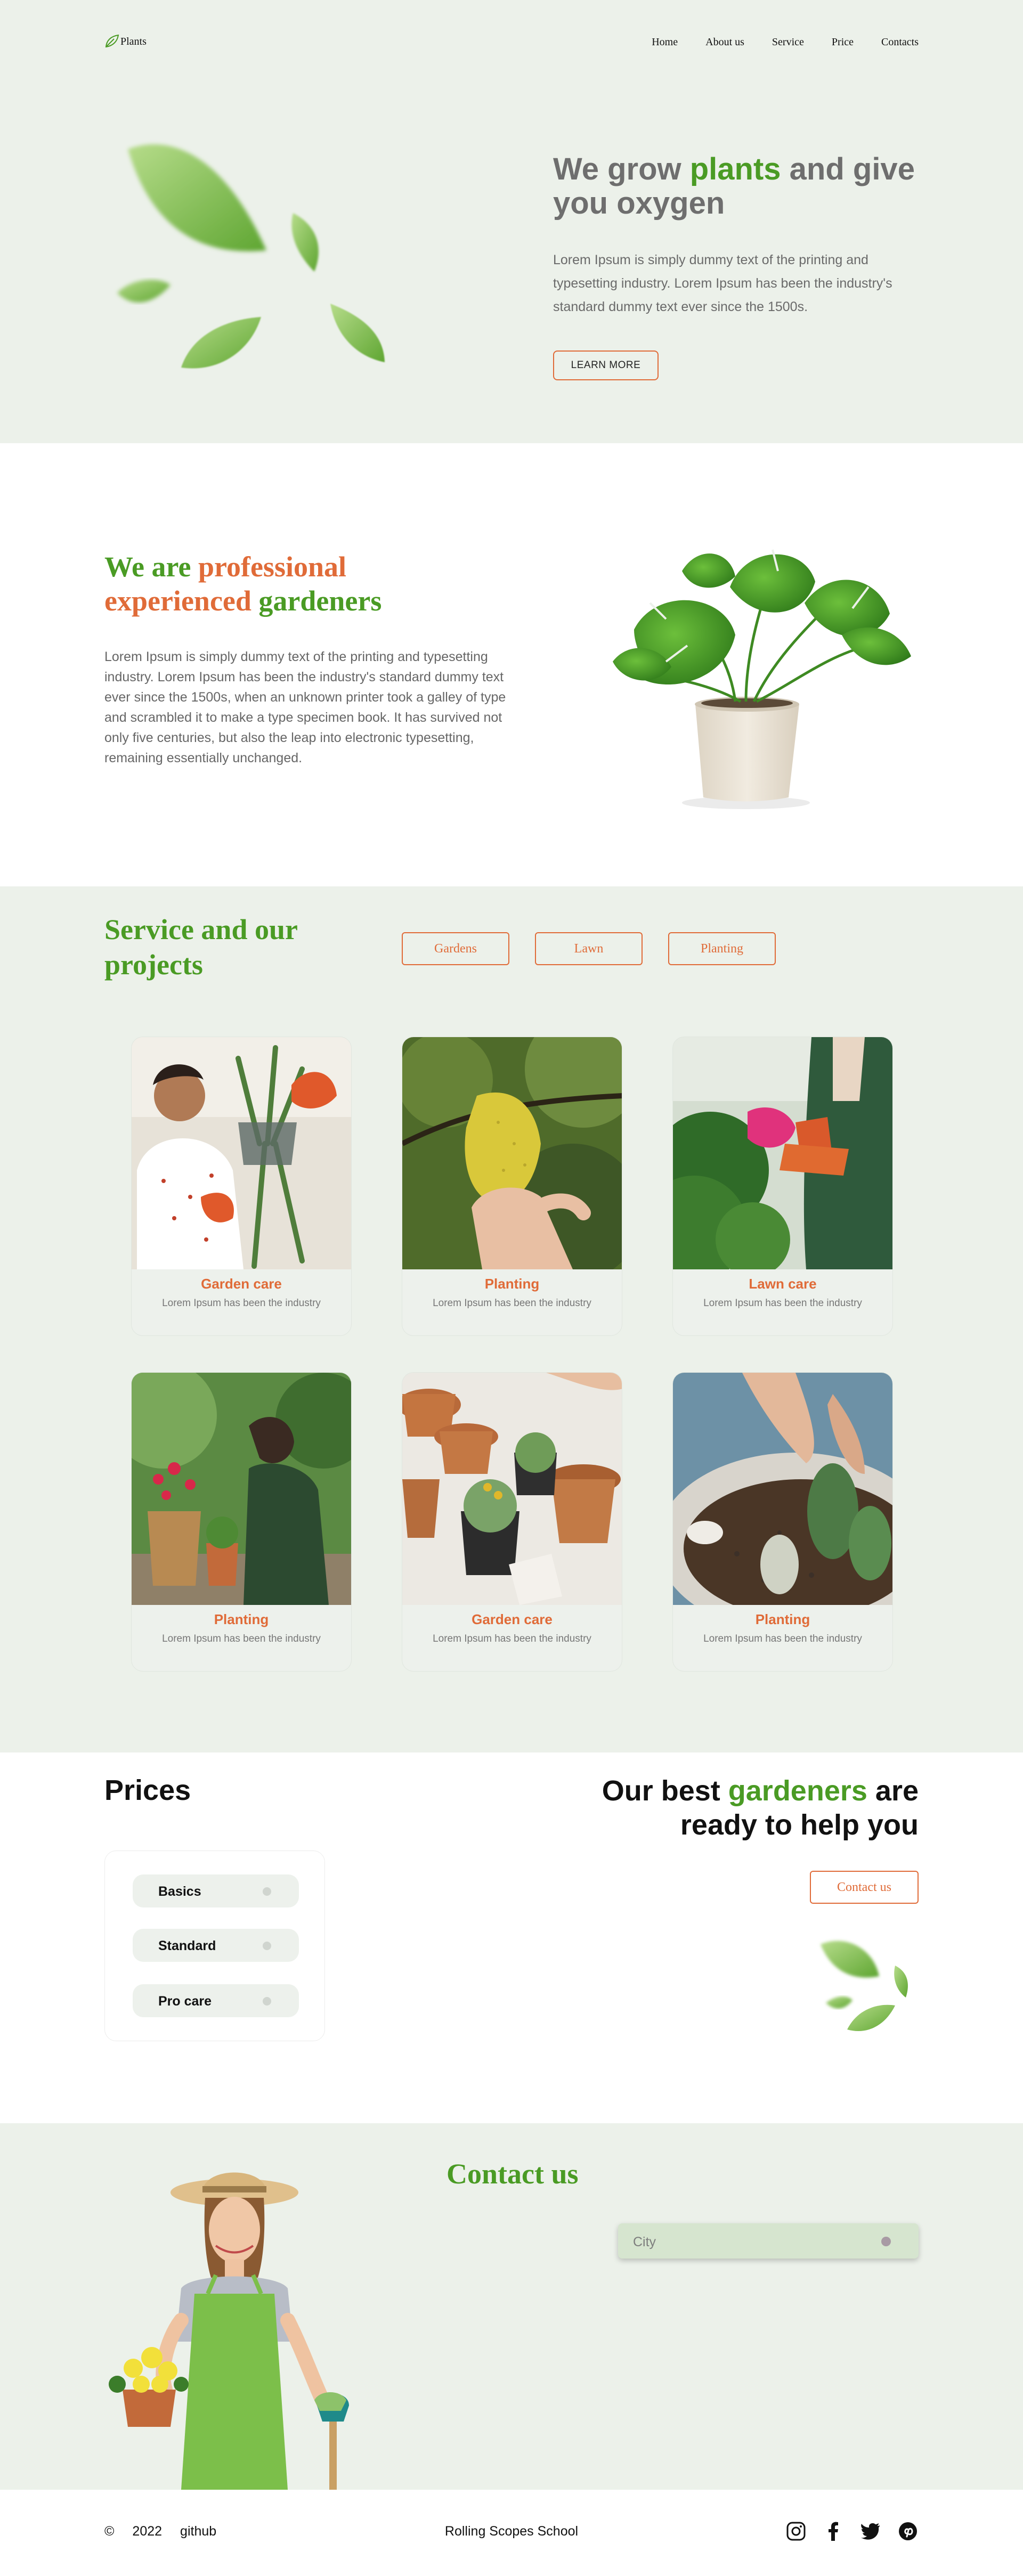  I want to click on logo: Plants, so click(126, 41).